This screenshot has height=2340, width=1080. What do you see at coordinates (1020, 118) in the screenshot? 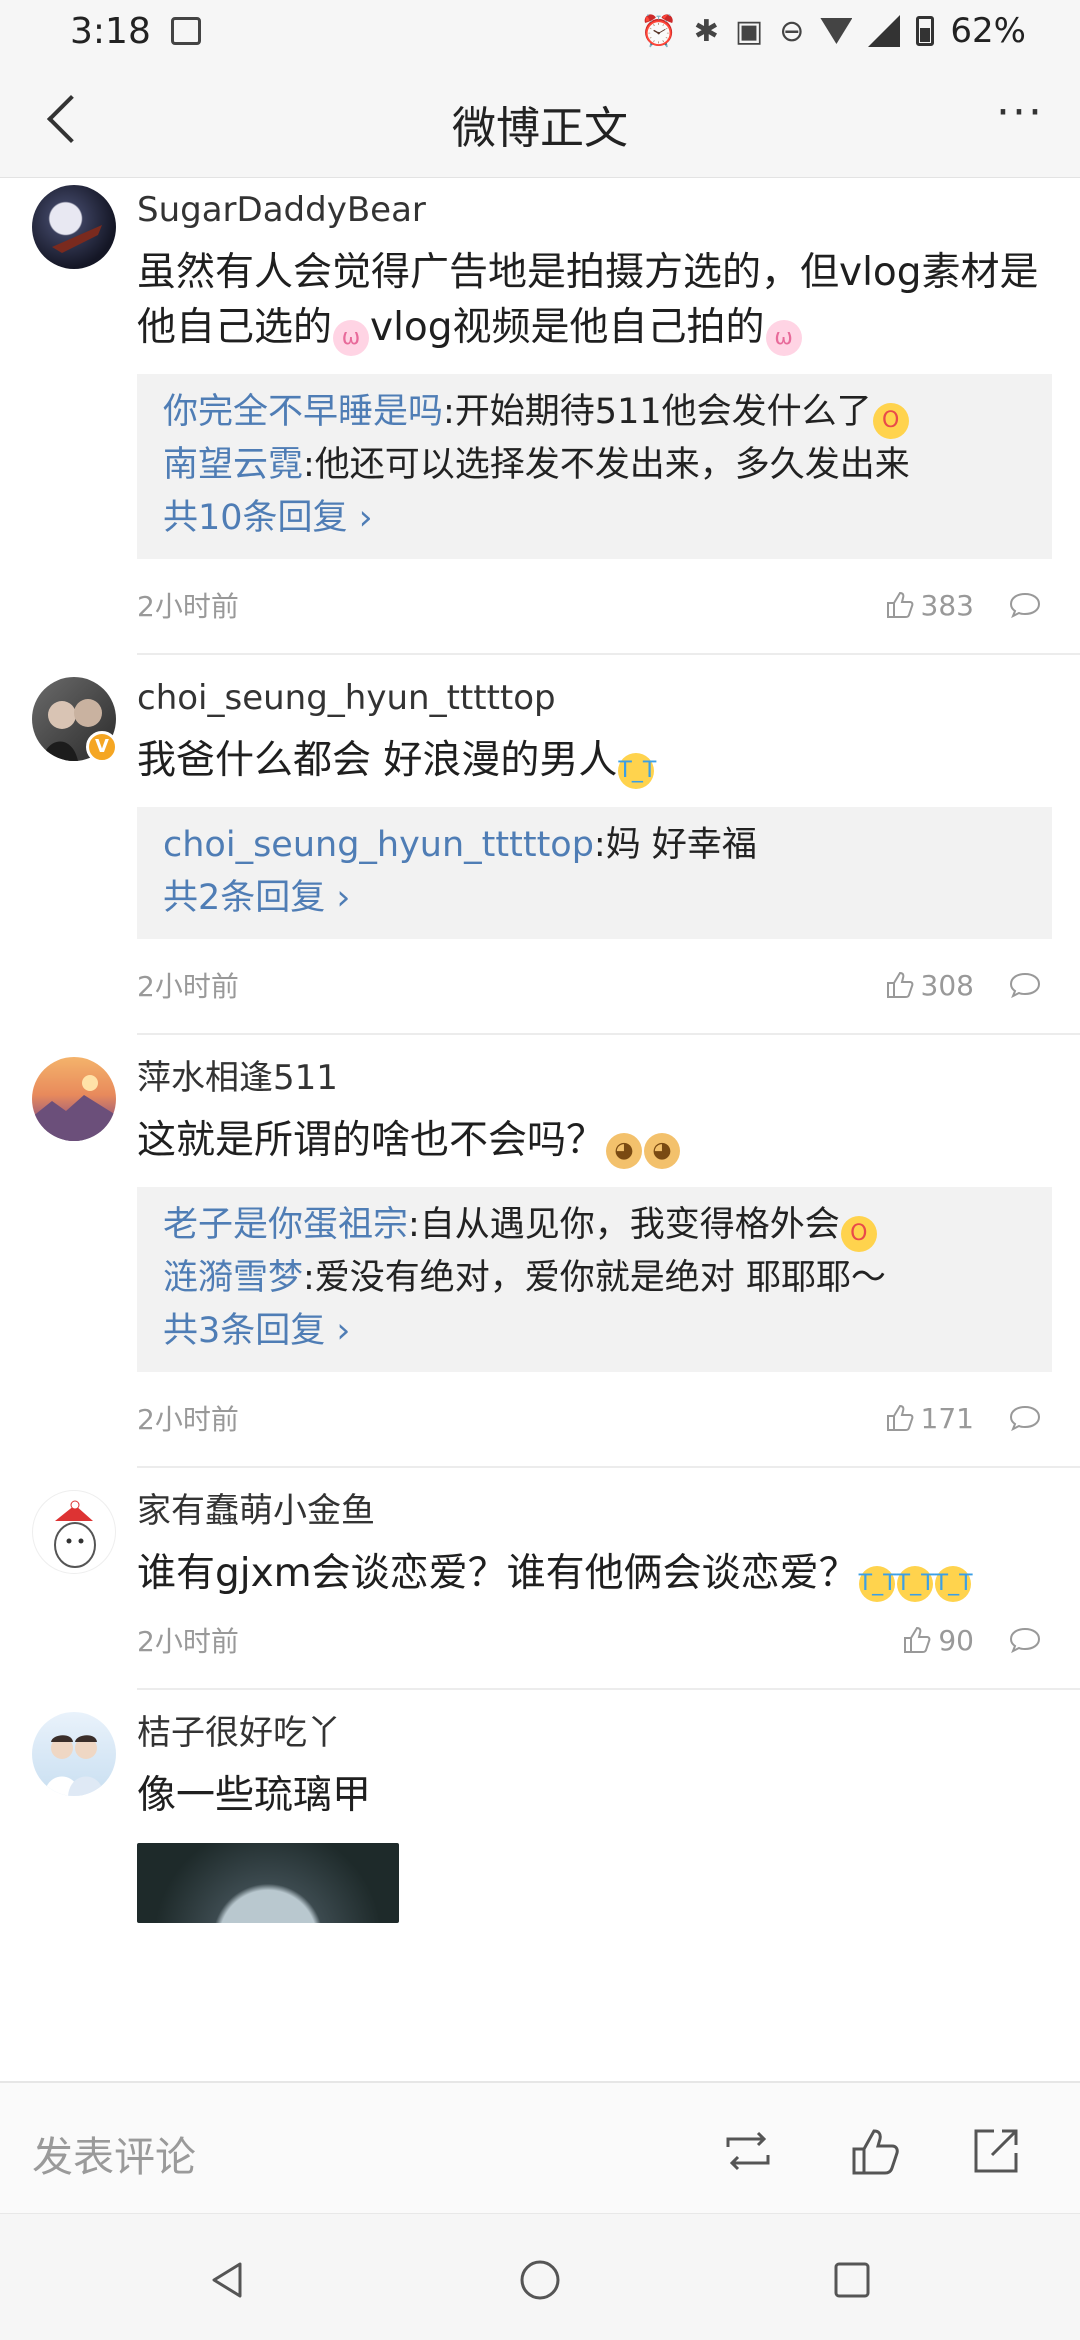
I see `more-options-icon: ···` at bounding box center [1020, 118].